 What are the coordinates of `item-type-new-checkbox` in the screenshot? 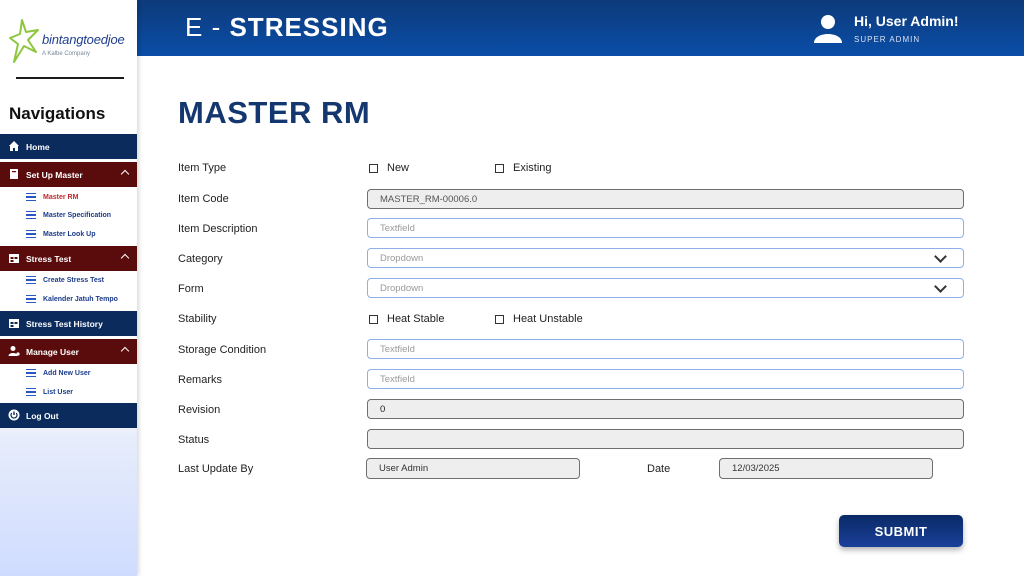 It's located at (373, 168).